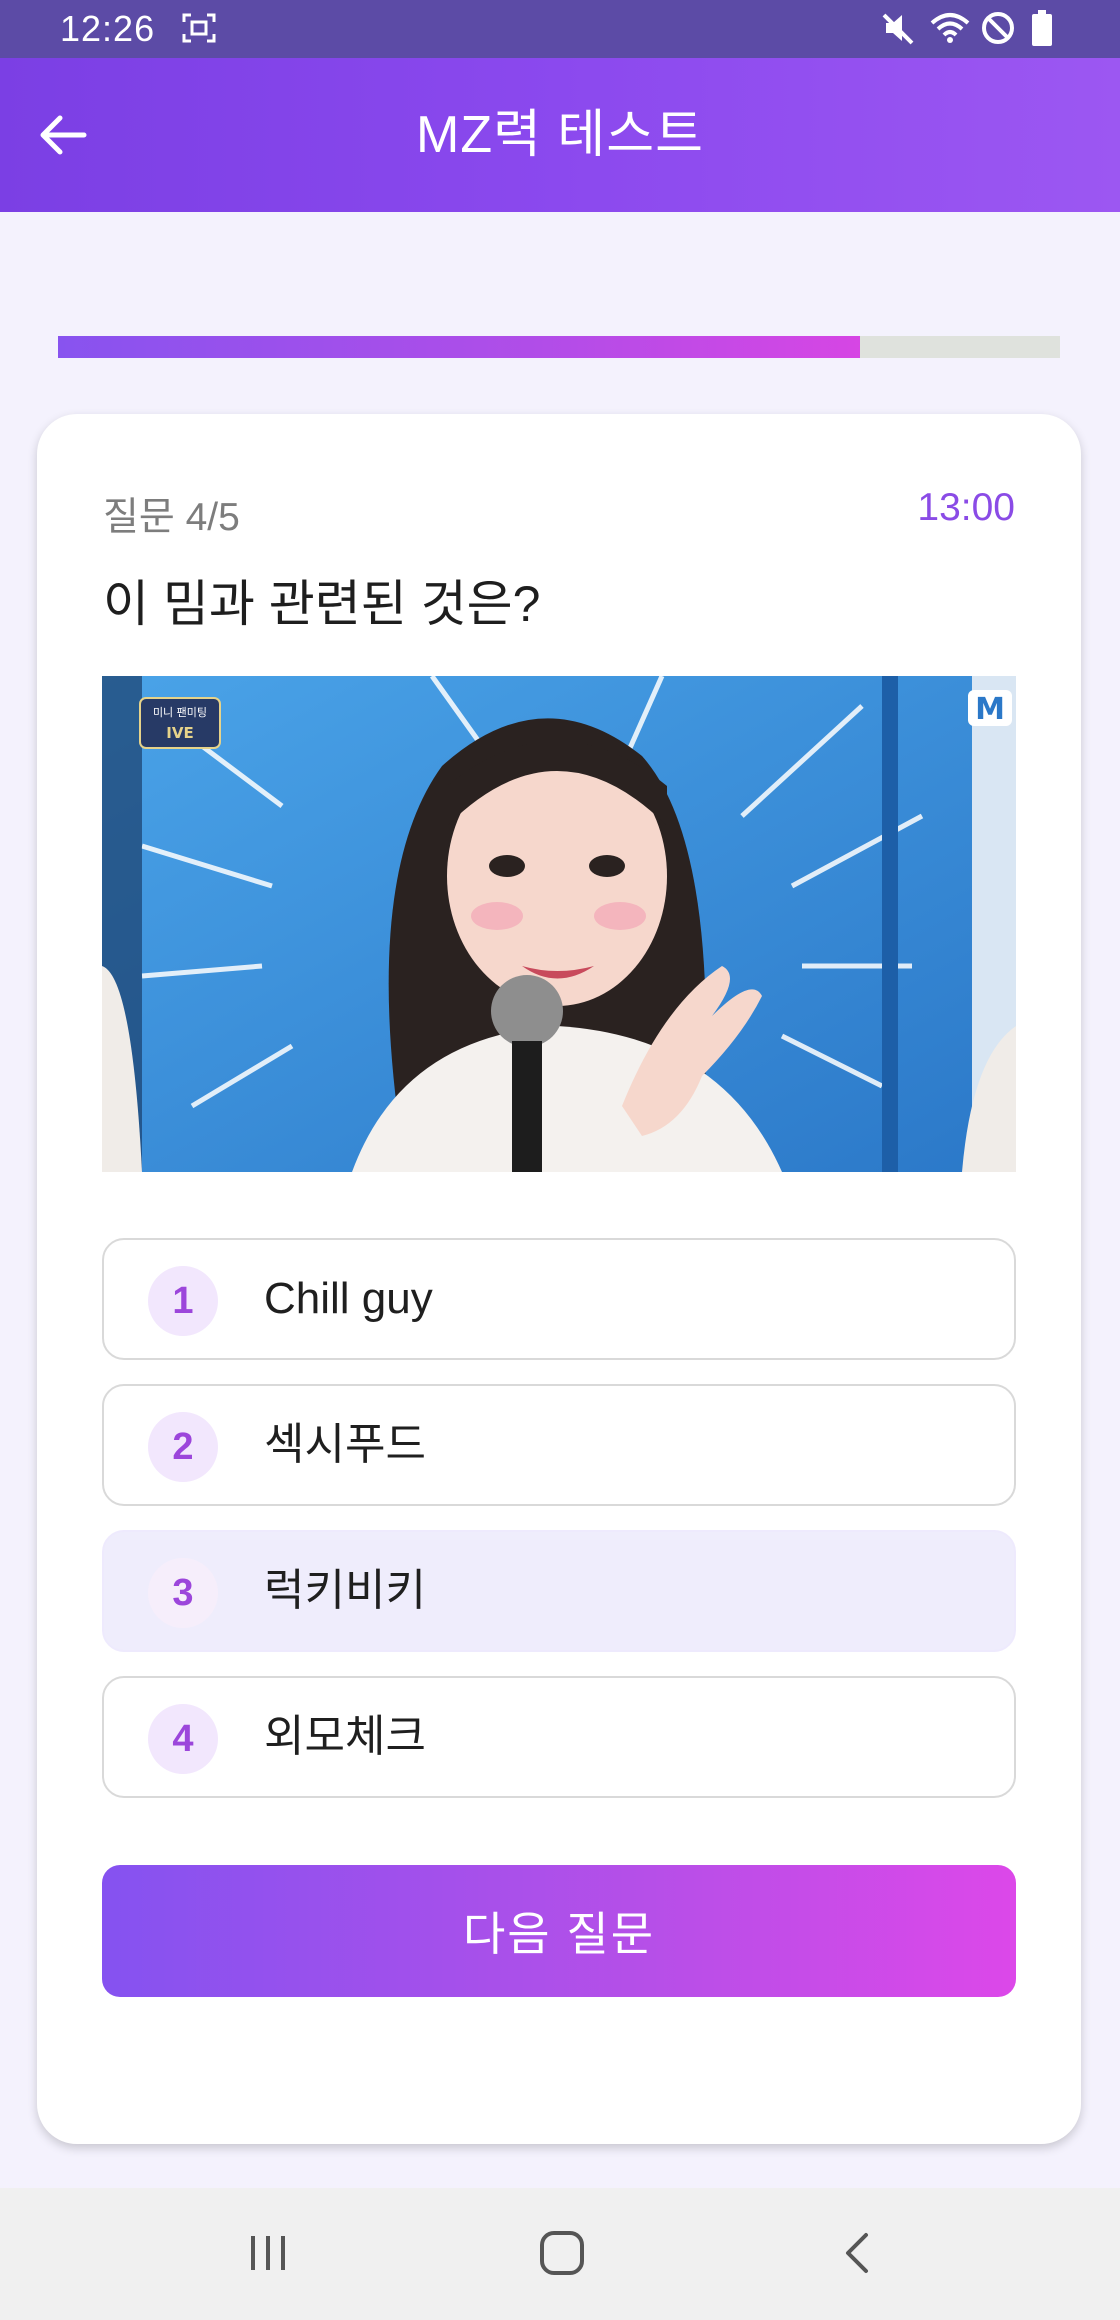 This screenshot has height=2320, width=1120. I want to click on mute-icon, so click(898, 28).